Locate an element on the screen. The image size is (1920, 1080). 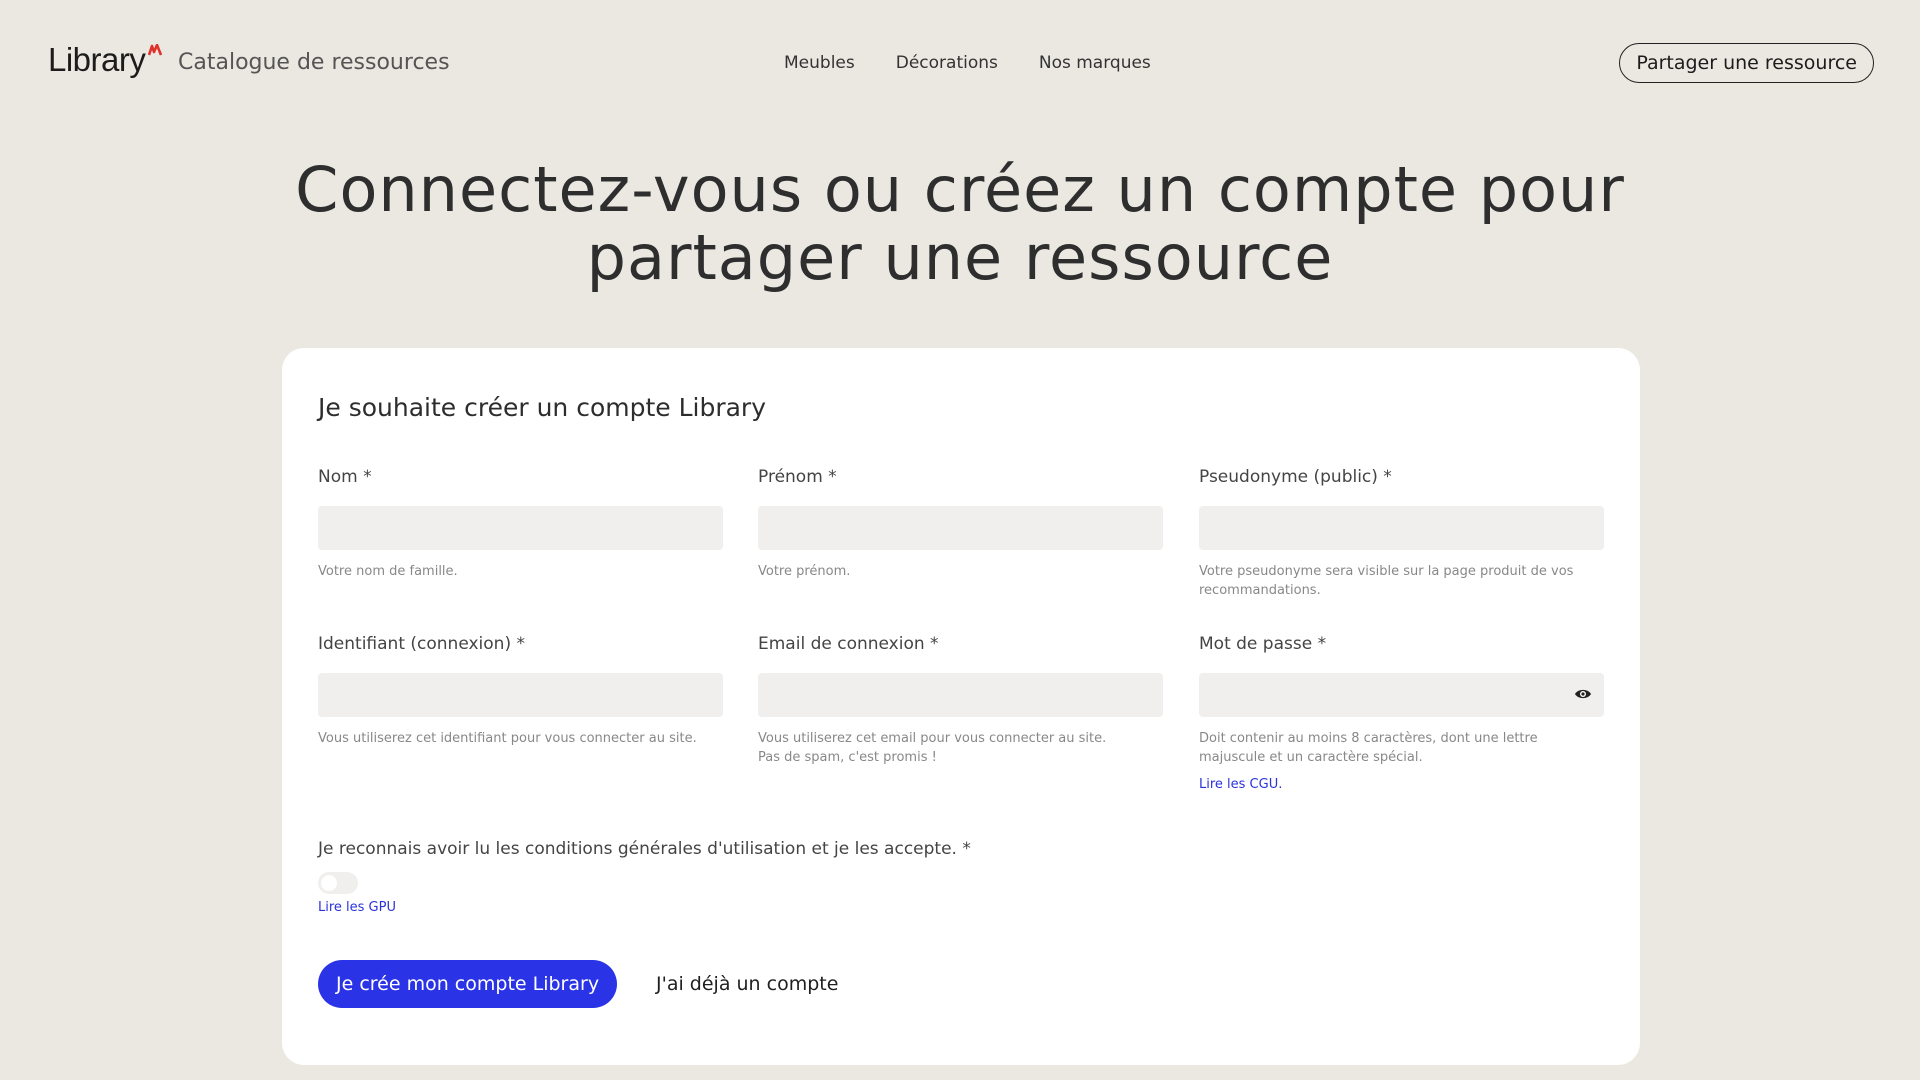
password-input is located at coordinates (1401, 695).